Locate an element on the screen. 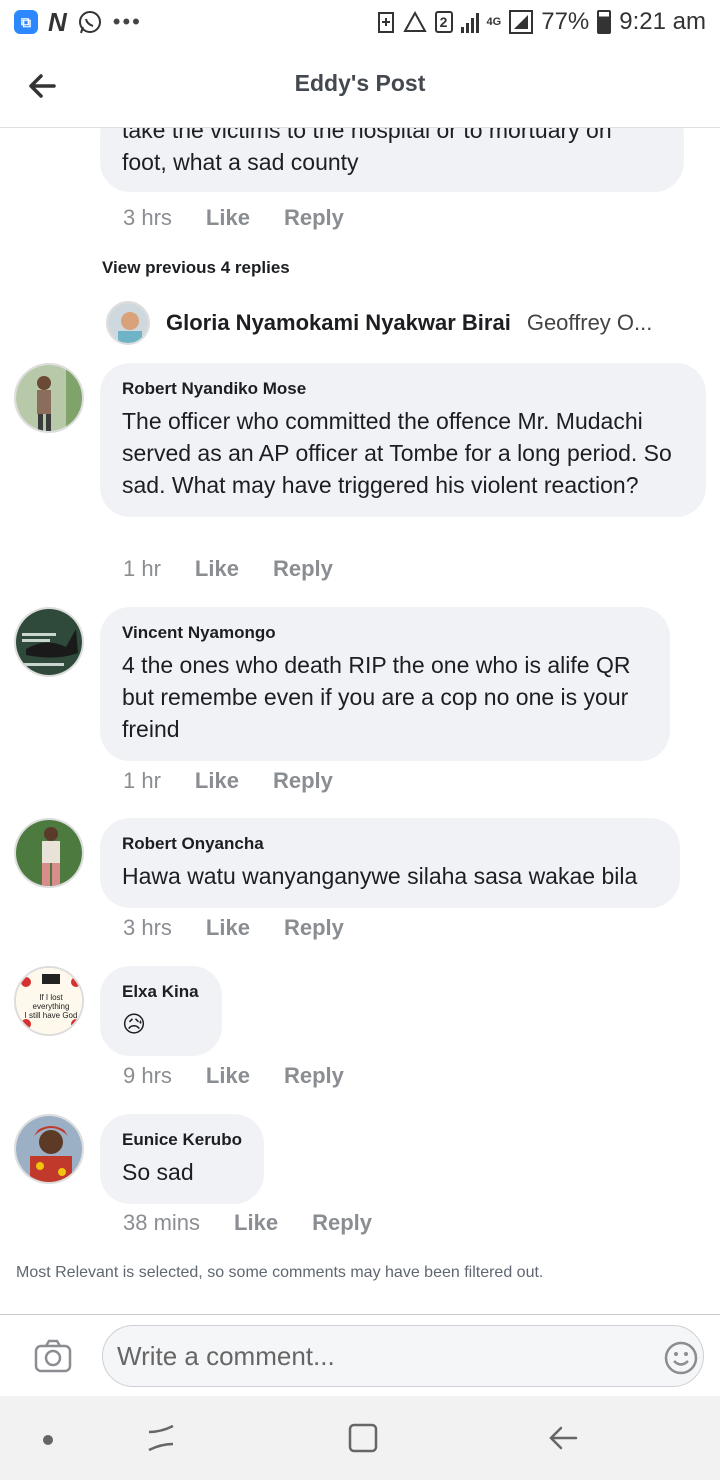 The height and width of the screenshot is (1480, 720). recent-apps-icon is located at coordinates (161, 1438).